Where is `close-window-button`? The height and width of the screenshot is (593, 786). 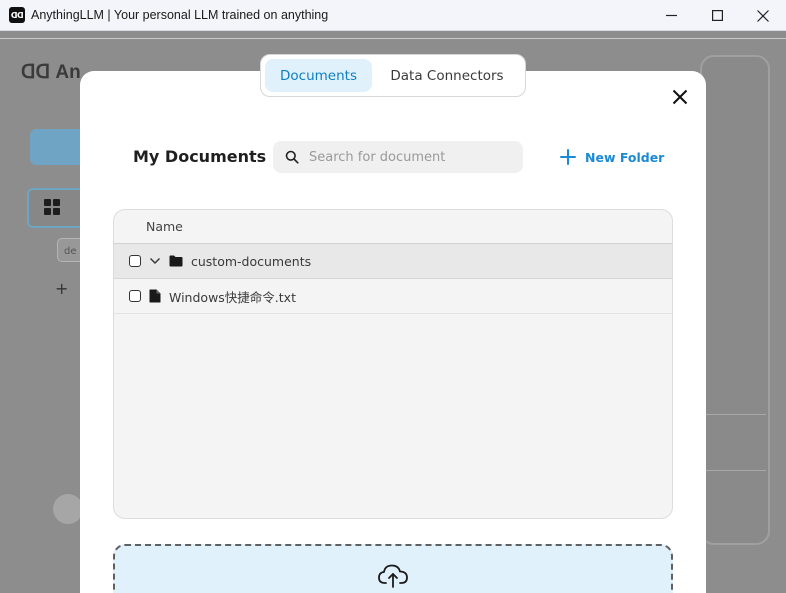
close-window-button is located at coordinates (763, 15).